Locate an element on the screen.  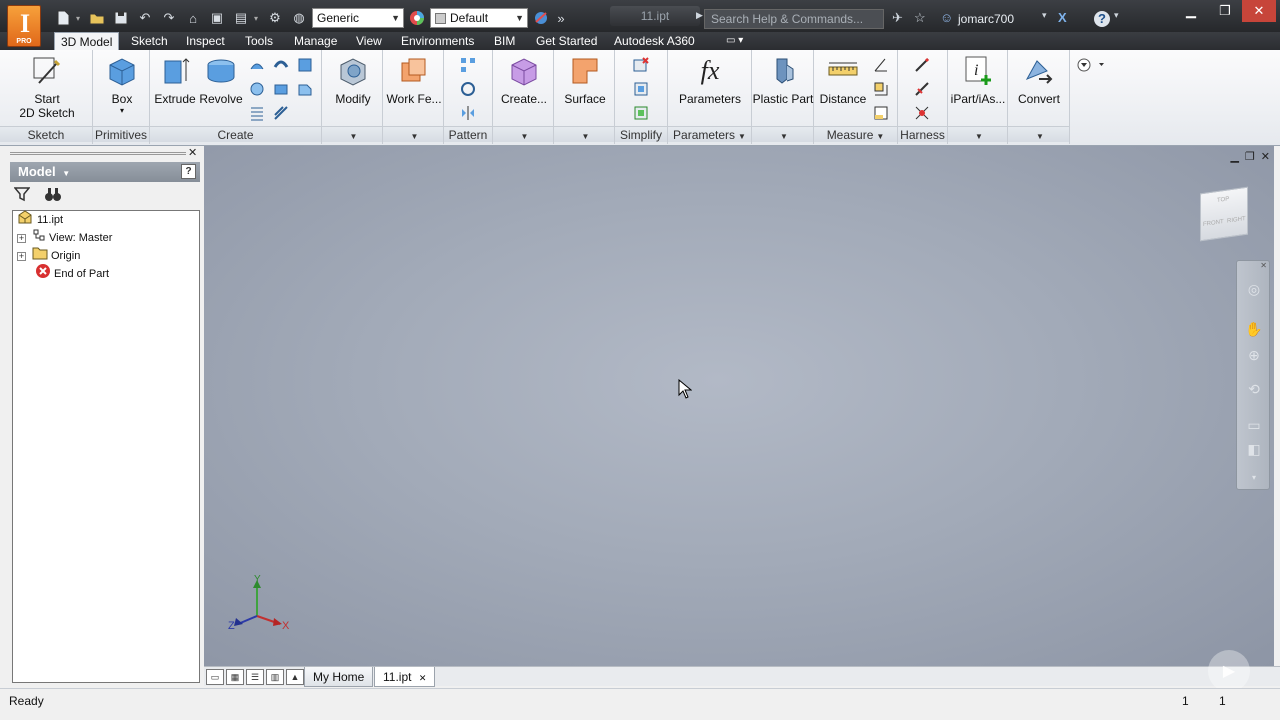
start-2d-sketch-button: Start 2D Sketch is located at coordinates (47, 87).